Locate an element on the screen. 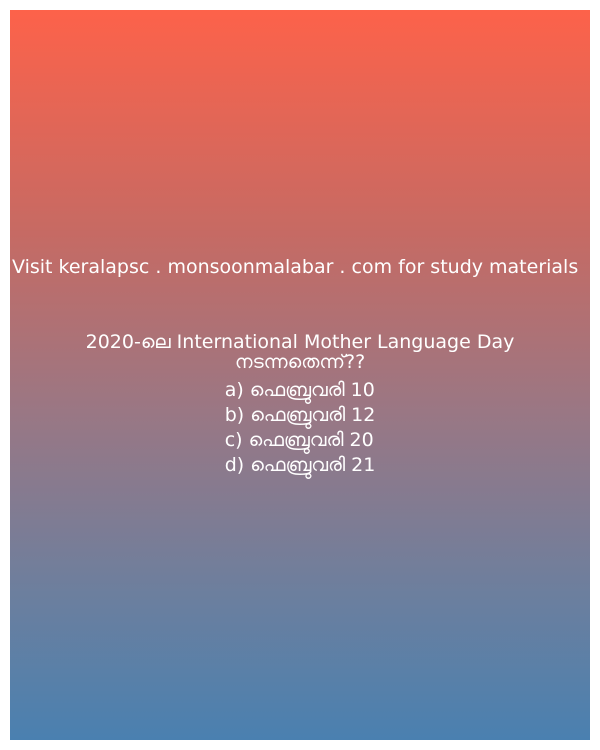  option-b: b) ഫെബ്രുവരി 12 is located at coordinates (300, 415).